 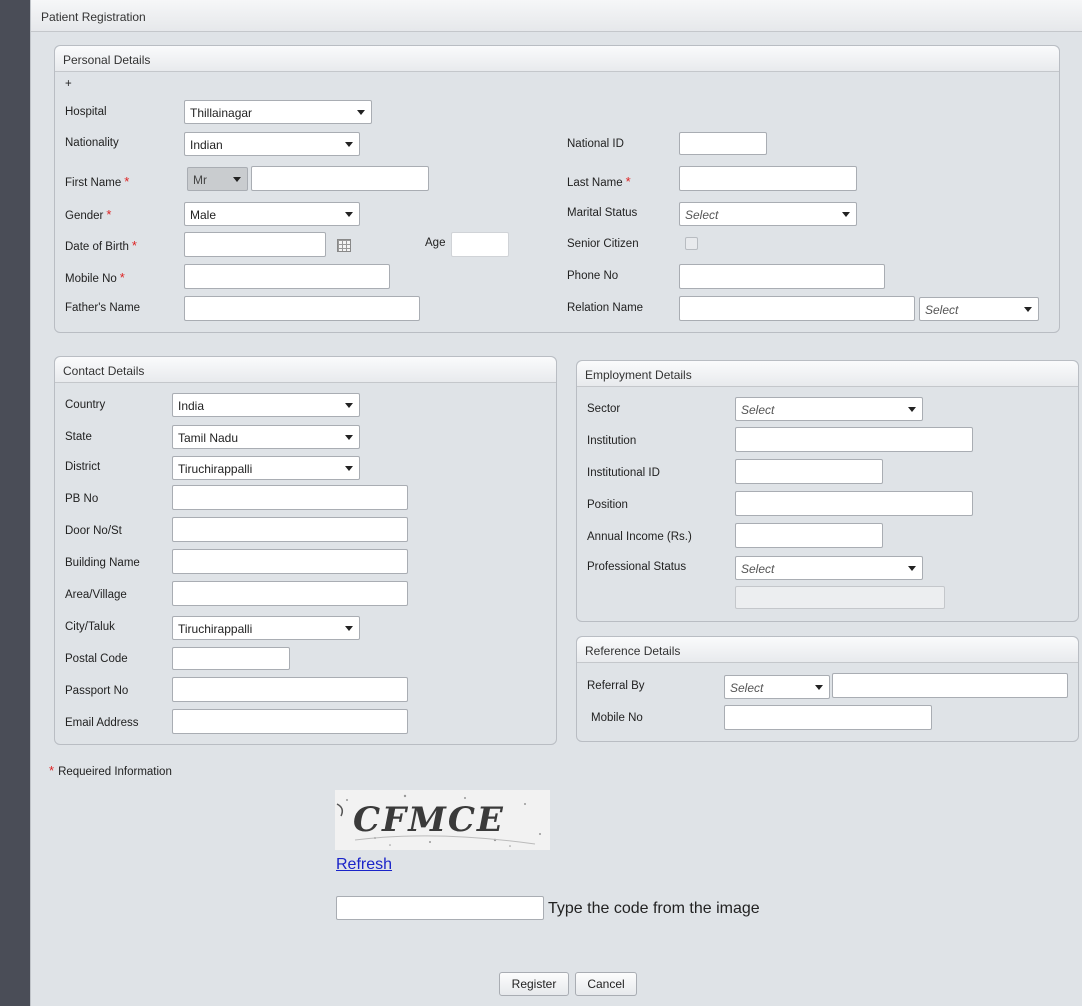 I want to click on father-name-input, so click(x=302, y=308).